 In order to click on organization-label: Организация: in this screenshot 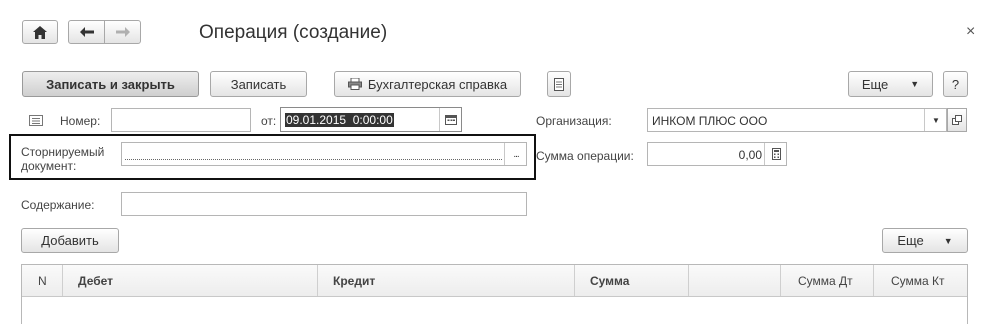, I will do `click(574, 121)`.